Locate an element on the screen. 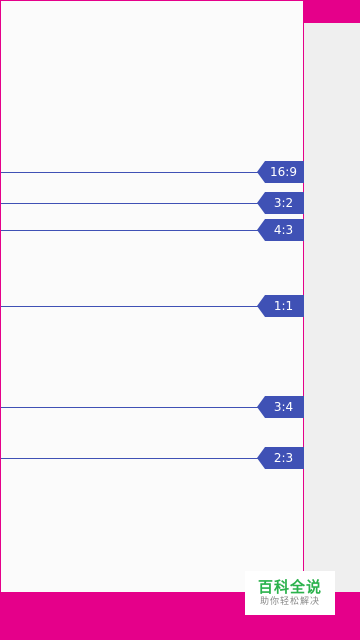 The width and height of the screenshot is (360, 640). side-area is located at coordinates (332, 307).